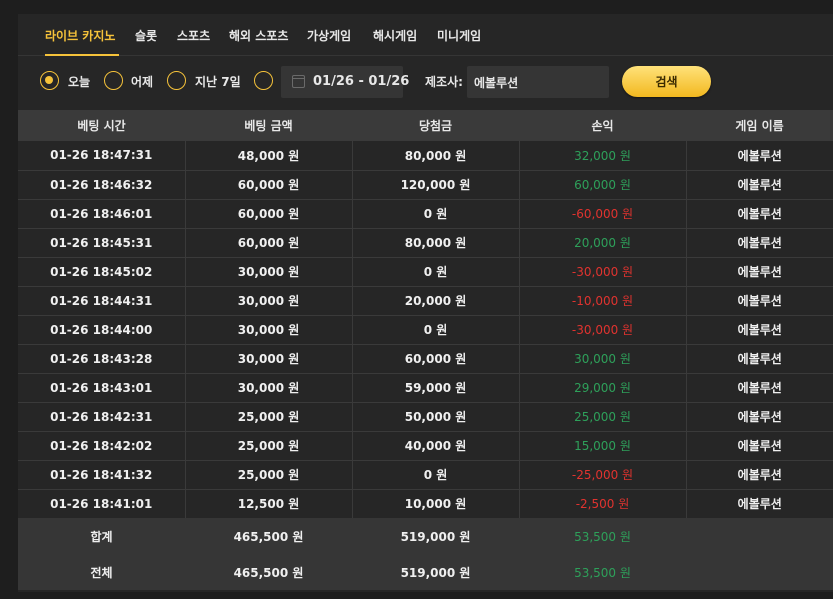  I want to click on maker-label: 제조사:, so click(444, 82).